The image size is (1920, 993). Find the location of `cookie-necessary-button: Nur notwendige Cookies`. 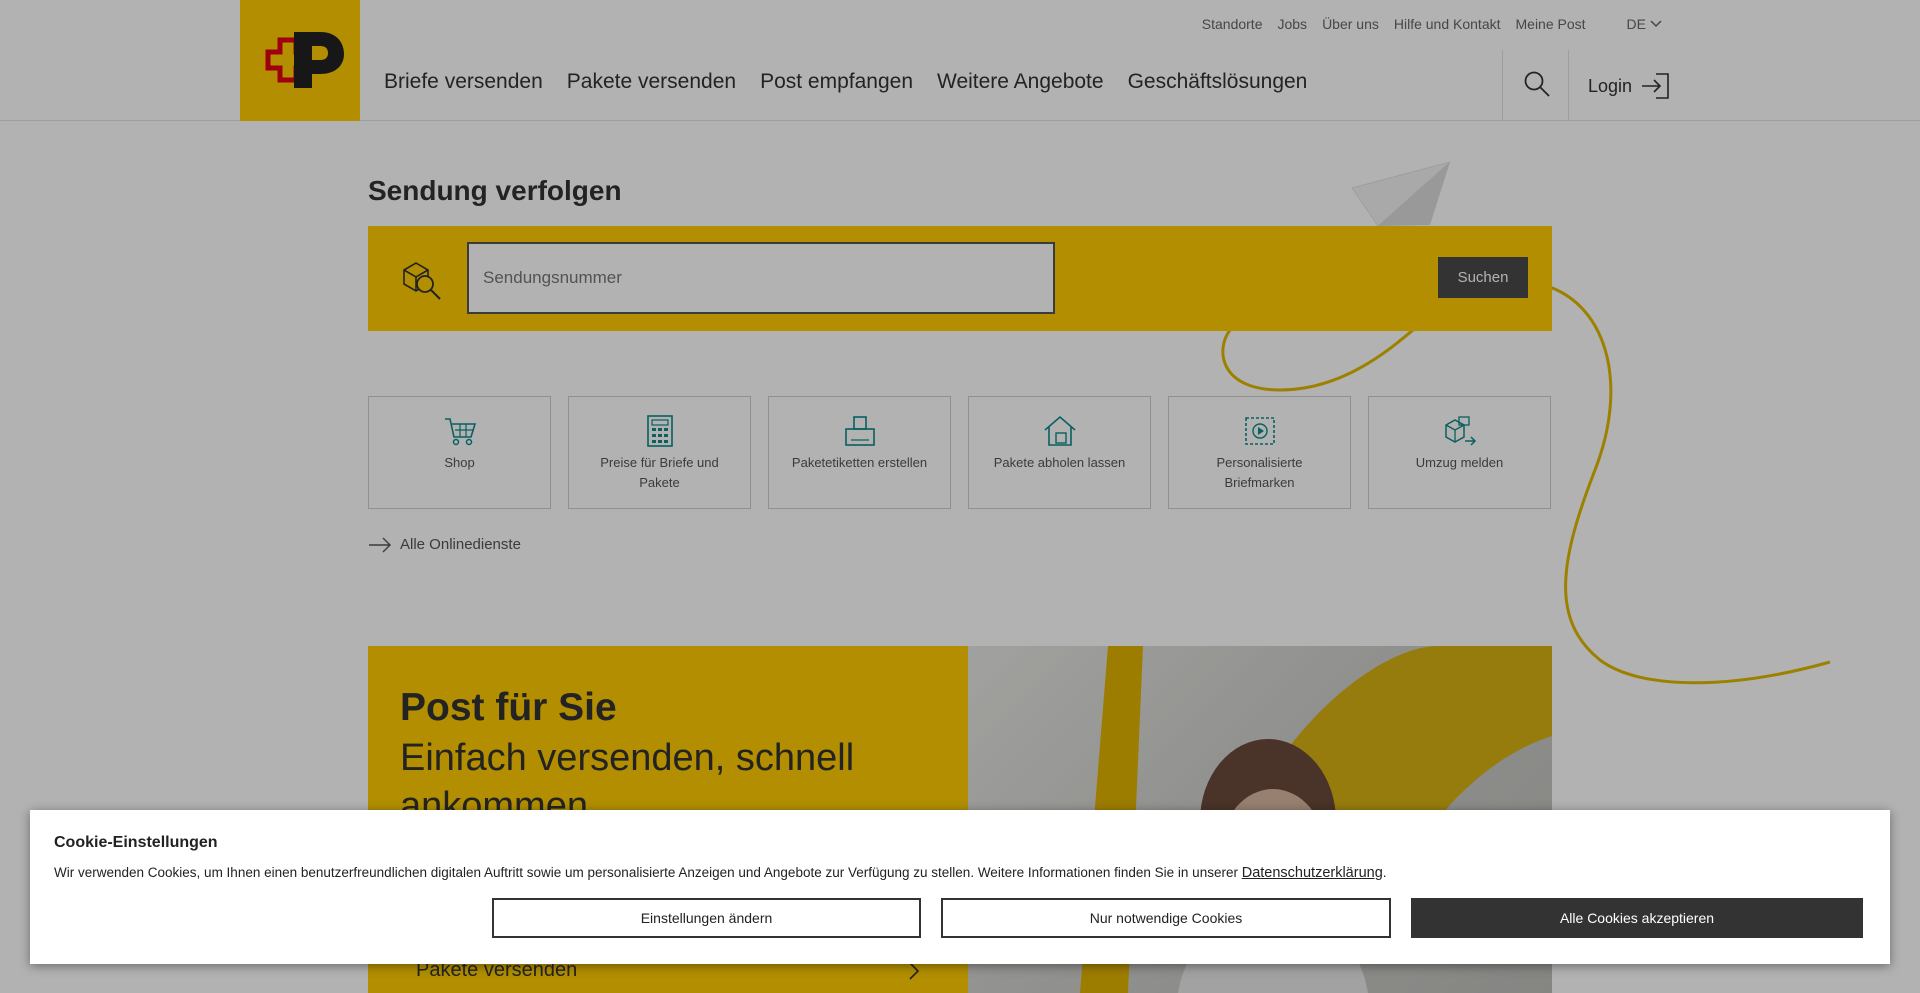

cookie-necessary-button: Nur notwendige Cookies is located at coordinates (1166, 918).